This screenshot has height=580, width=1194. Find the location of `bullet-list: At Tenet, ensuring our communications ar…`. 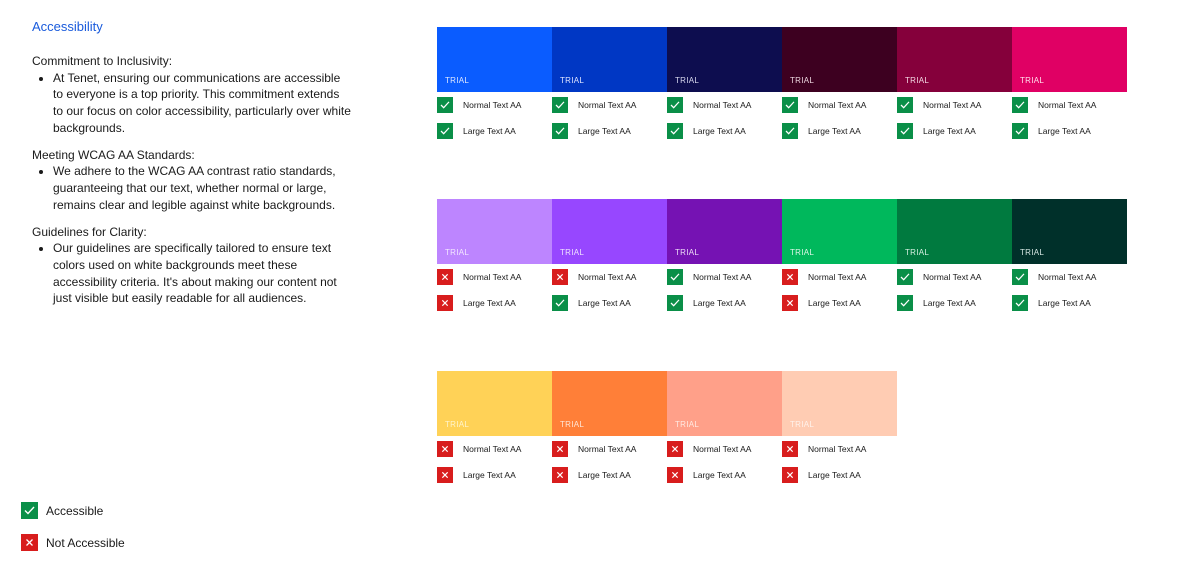

bullet-list: At Tenet, ensuring our communications ar… is located at coordinates (192, 103).